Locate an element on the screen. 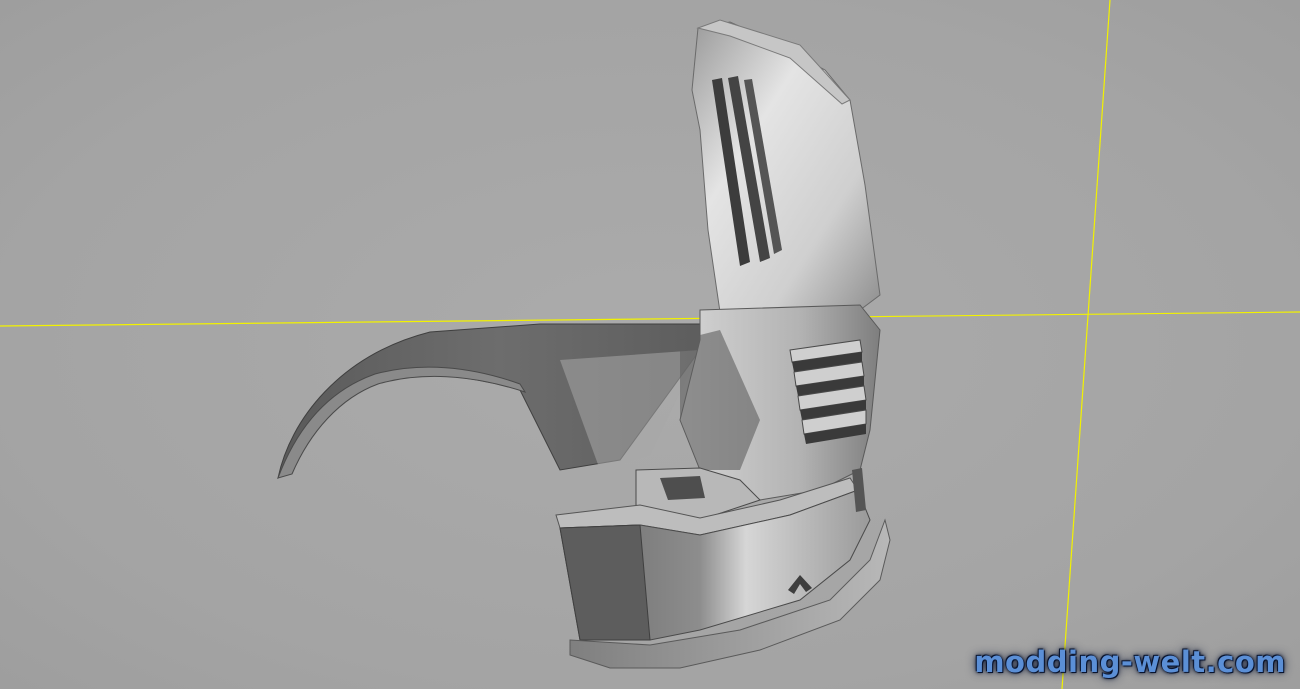 The image size is (1300, 689). fender-lip is located at coordinates (402, 422).